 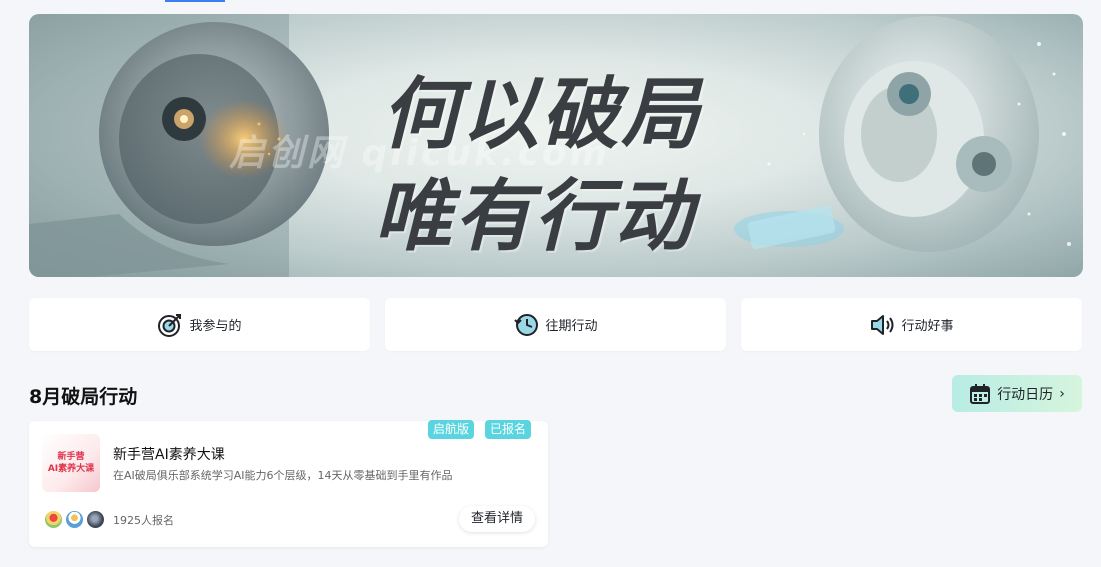 What do you see at coordinates (71, 469) in the screenshot?
I see `thumb-text-line2: AI素养大课` at bounding box center [71, 469].